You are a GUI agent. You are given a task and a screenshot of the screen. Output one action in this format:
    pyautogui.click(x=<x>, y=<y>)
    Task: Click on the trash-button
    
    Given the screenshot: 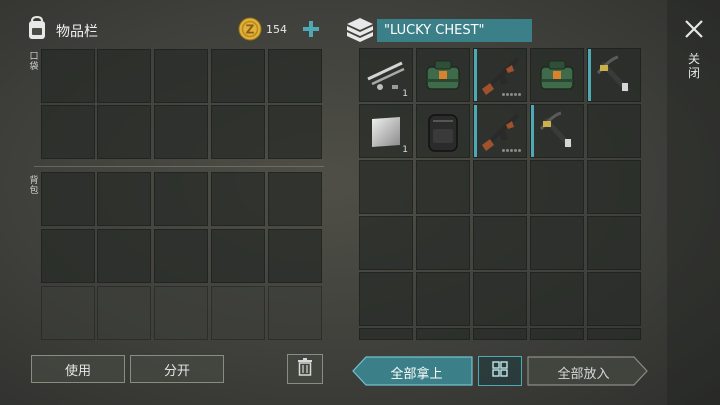 What is the action you would take?
    pyautogui.click(x=305, y=369)
    